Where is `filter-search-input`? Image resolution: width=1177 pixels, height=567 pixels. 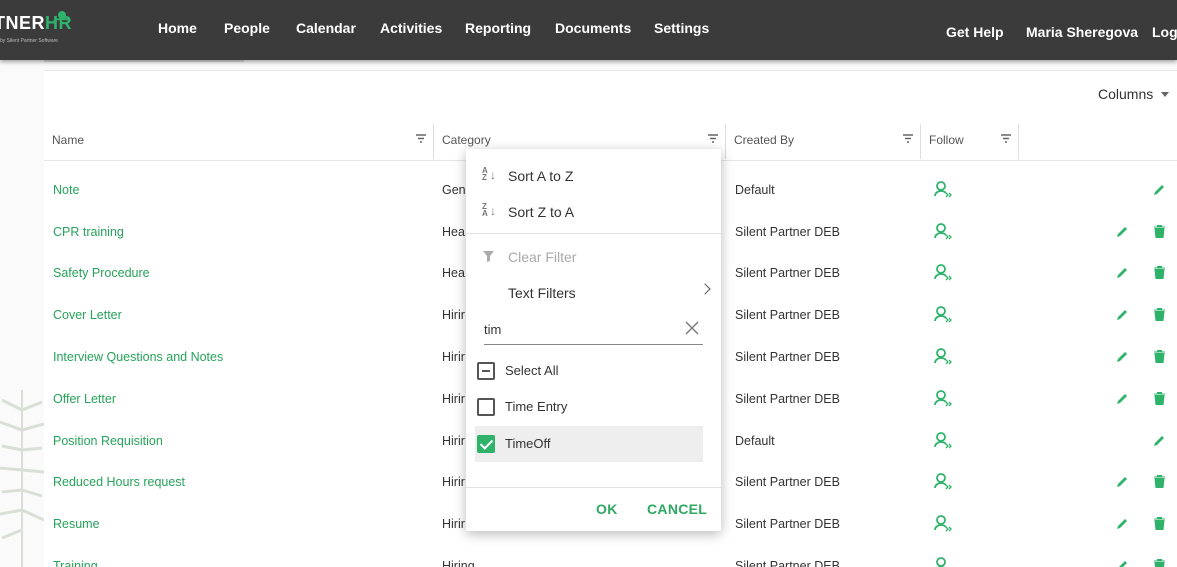 filter-search-input is located at coordinates (579, 329).